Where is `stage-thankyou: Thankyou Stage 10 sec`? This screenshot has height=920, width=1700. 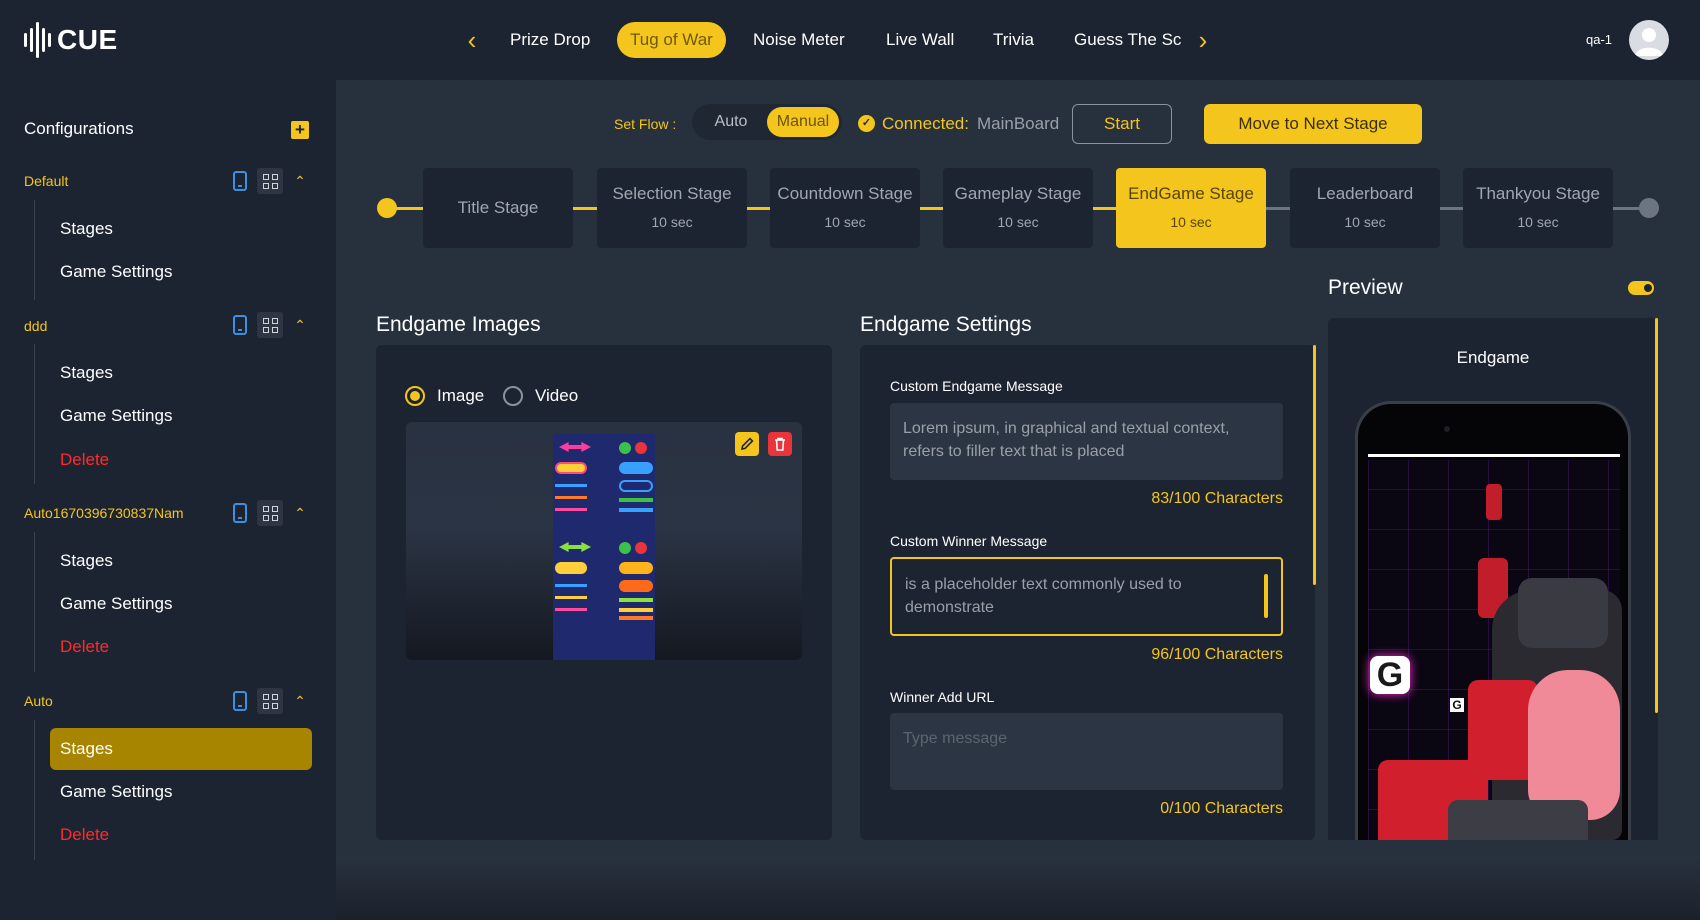
stage-thankyou: Thankyou Stage 10 sec is located at coordinates (1538, 208).